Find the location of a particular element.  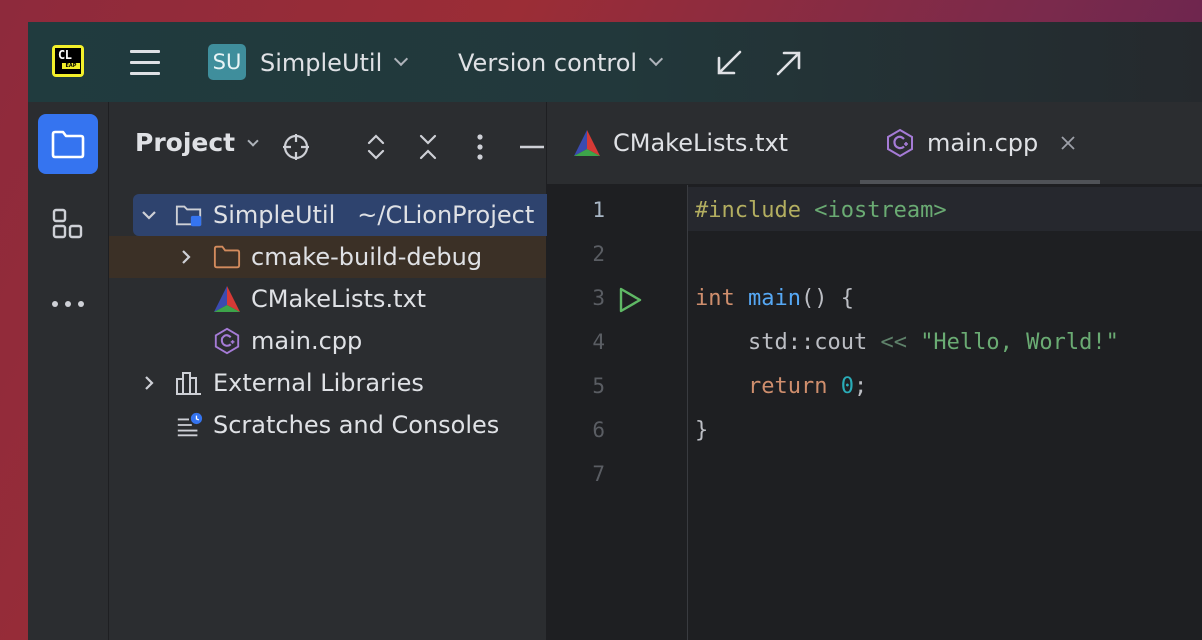

tree-item-label: SimpleUtil ~/CLionProject is located at coordinates (374, 215).